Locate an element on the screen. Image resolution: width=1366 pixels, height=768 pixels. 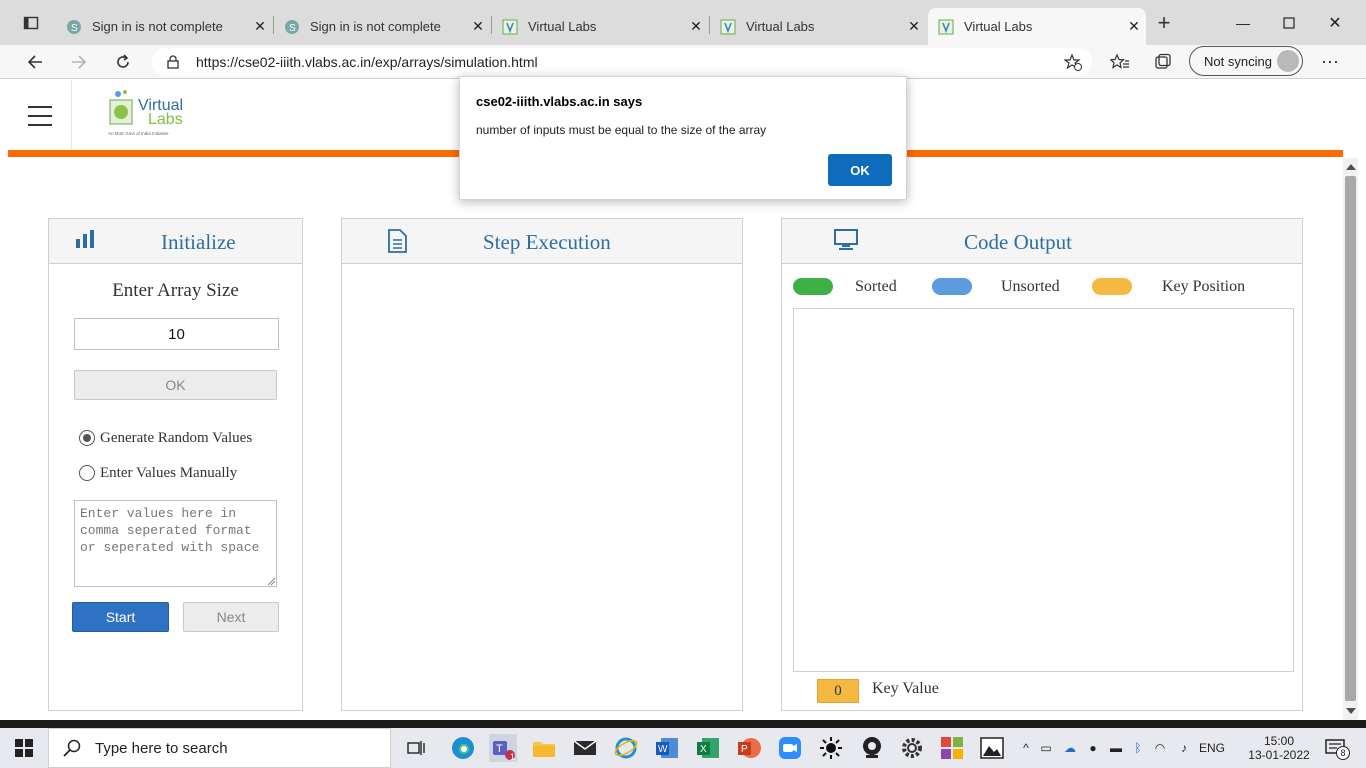
logo-text-bottom: Labs is located at coordinates (165, 119).